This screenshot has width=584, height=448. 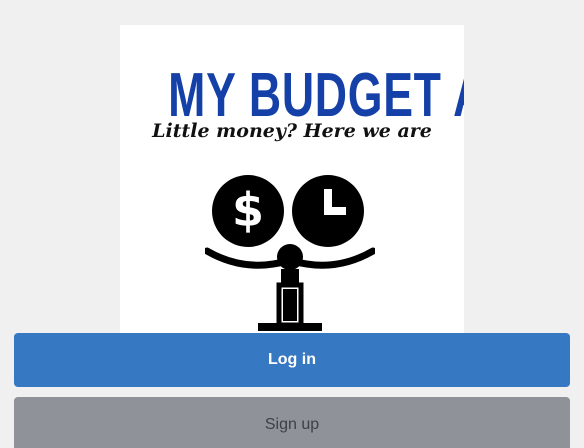 What do you see at coordinates (292, 131) in the screenshot?
I see `logo-tagline: Little money? Here we are` at bounding box center [292, 131].